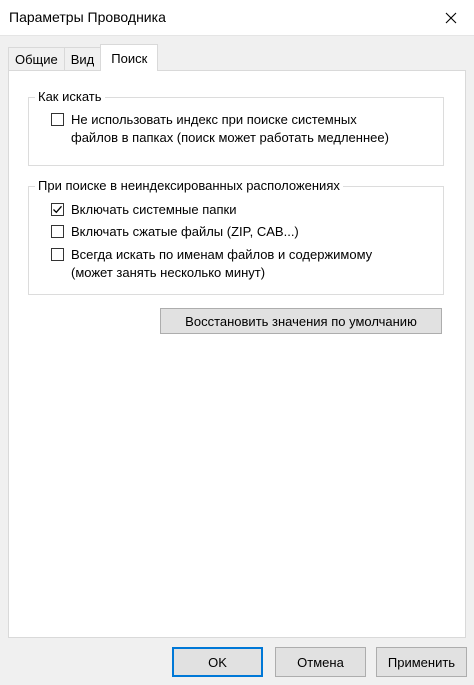 Image resolution: width=474 pixels, height=685 pixels. What do you see at coordinates (421, 662) in the screenshot?
I see `apply-button: Применить` at bounding box center [421, 662].